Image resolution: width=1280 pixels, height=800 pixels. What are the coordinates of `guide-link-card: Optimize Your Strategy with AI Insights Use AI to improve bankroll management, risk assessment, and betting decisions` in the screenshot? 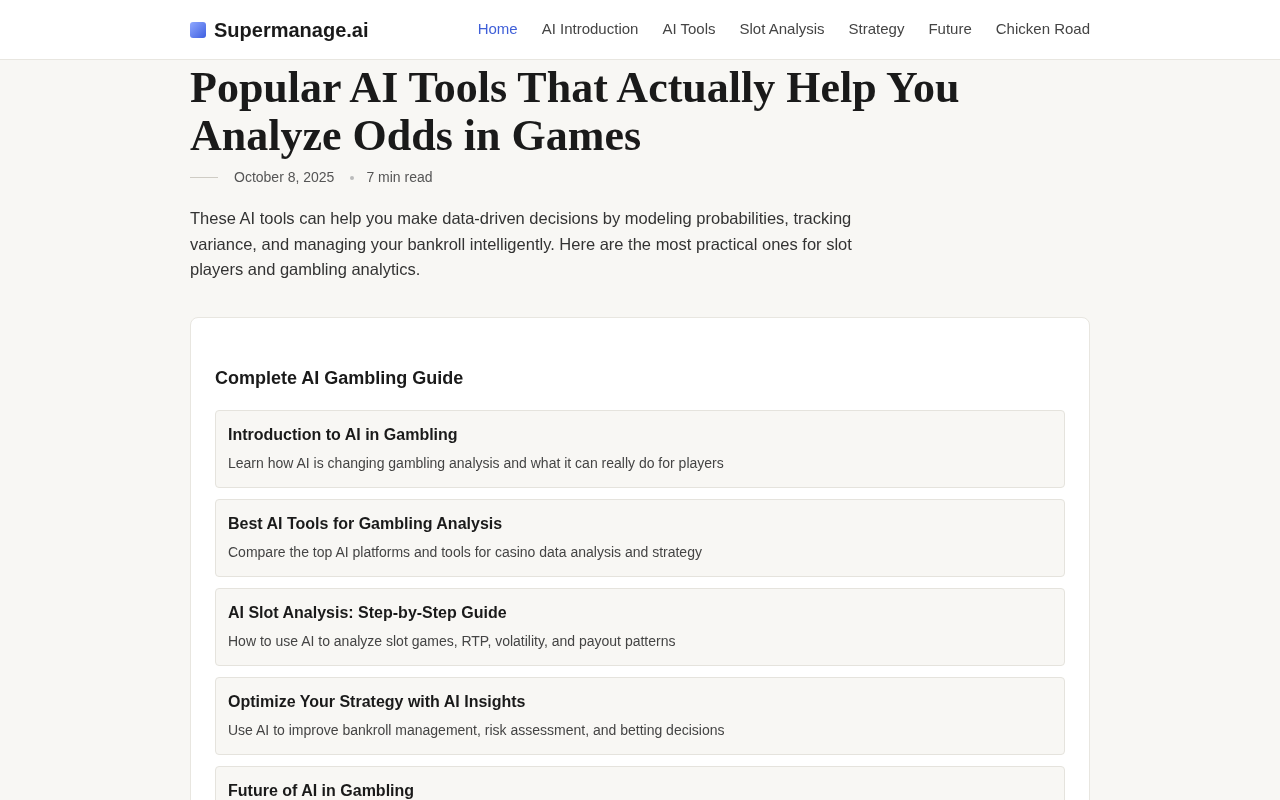 It's located at (640, 715).